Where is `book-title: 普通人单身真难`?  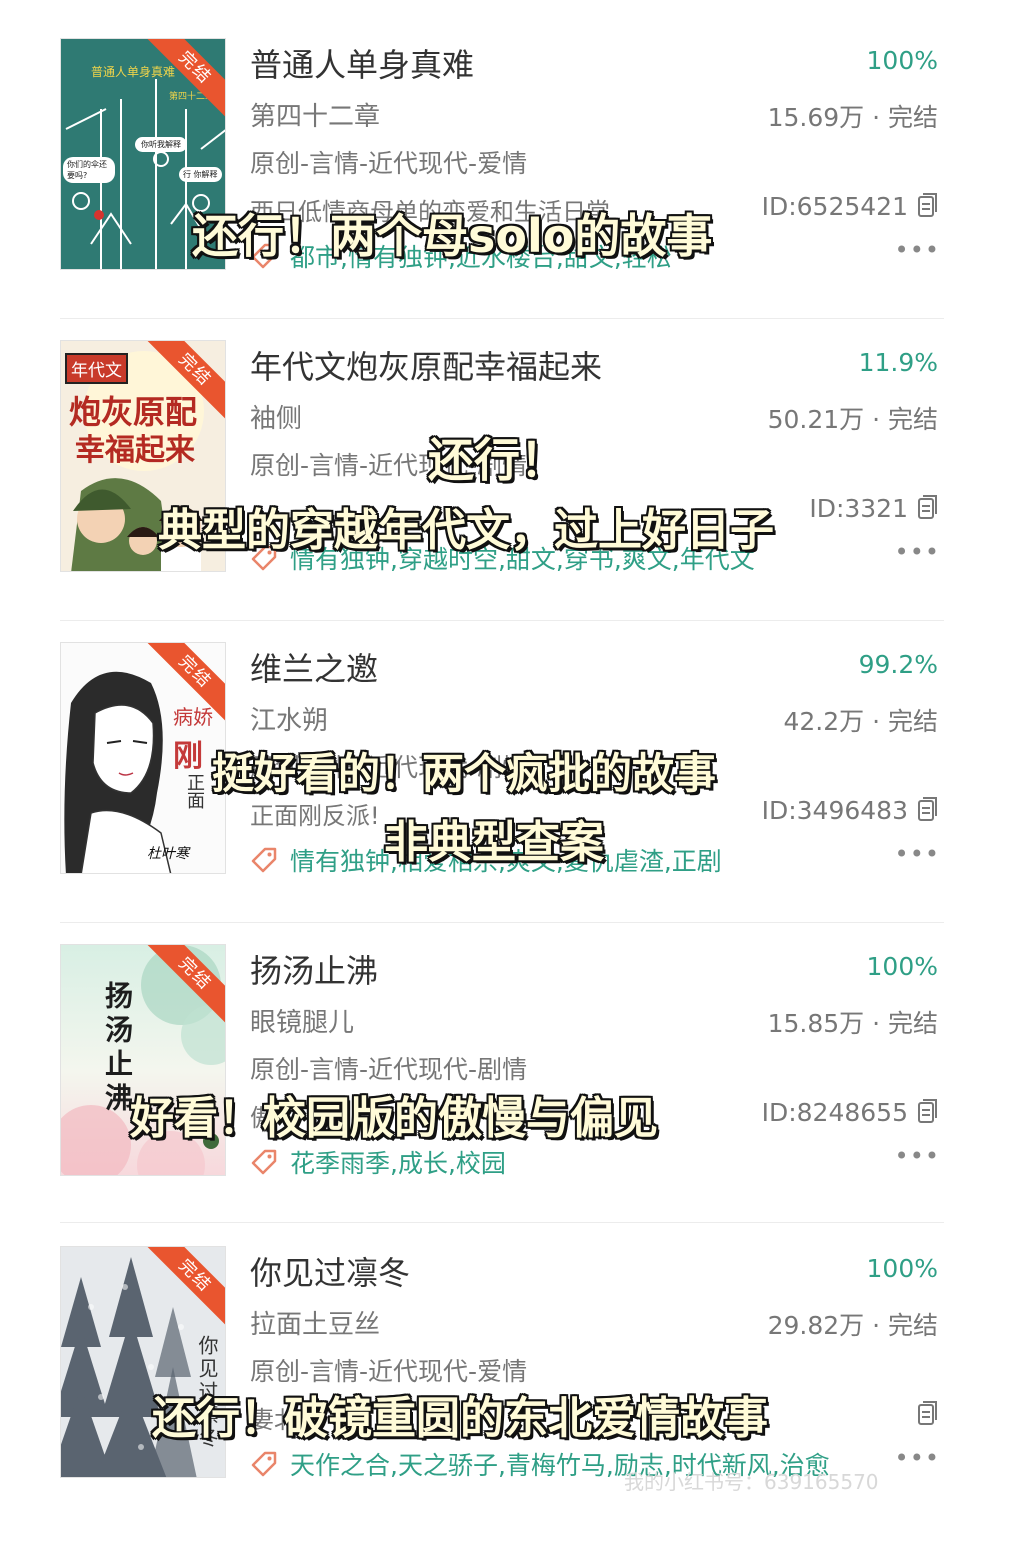
book-title: 普通人单身真难 is located at coordinates (362, 63).